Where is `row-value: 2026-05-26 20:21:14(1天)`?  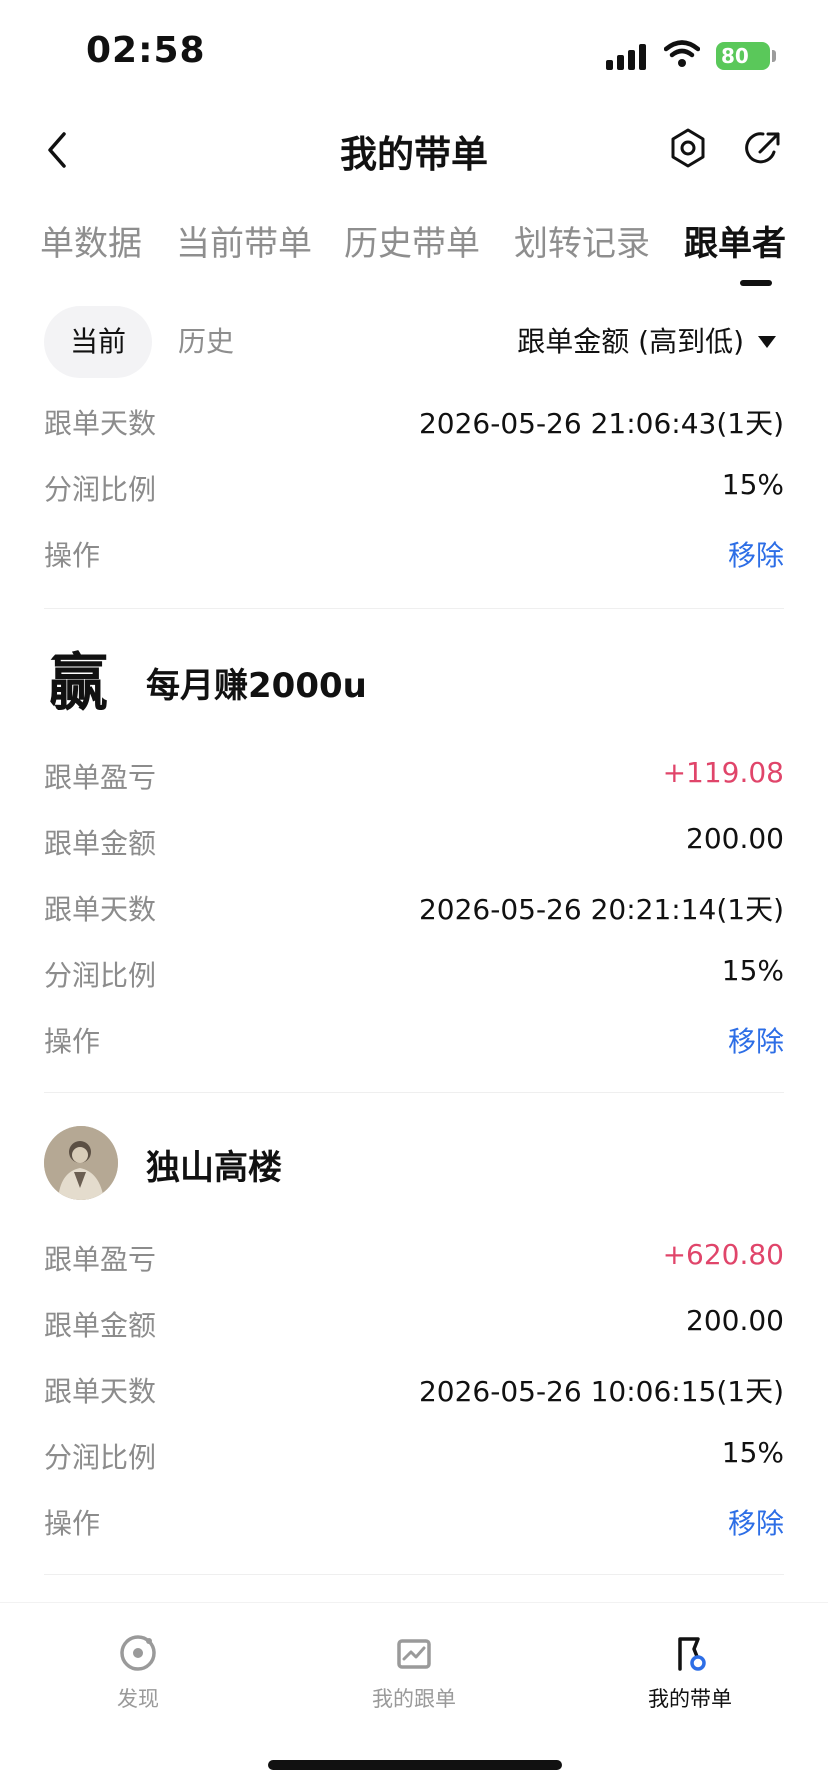
row-value: 2026-05-26 20:21:14(1天) is located at coordinates (601, 909).